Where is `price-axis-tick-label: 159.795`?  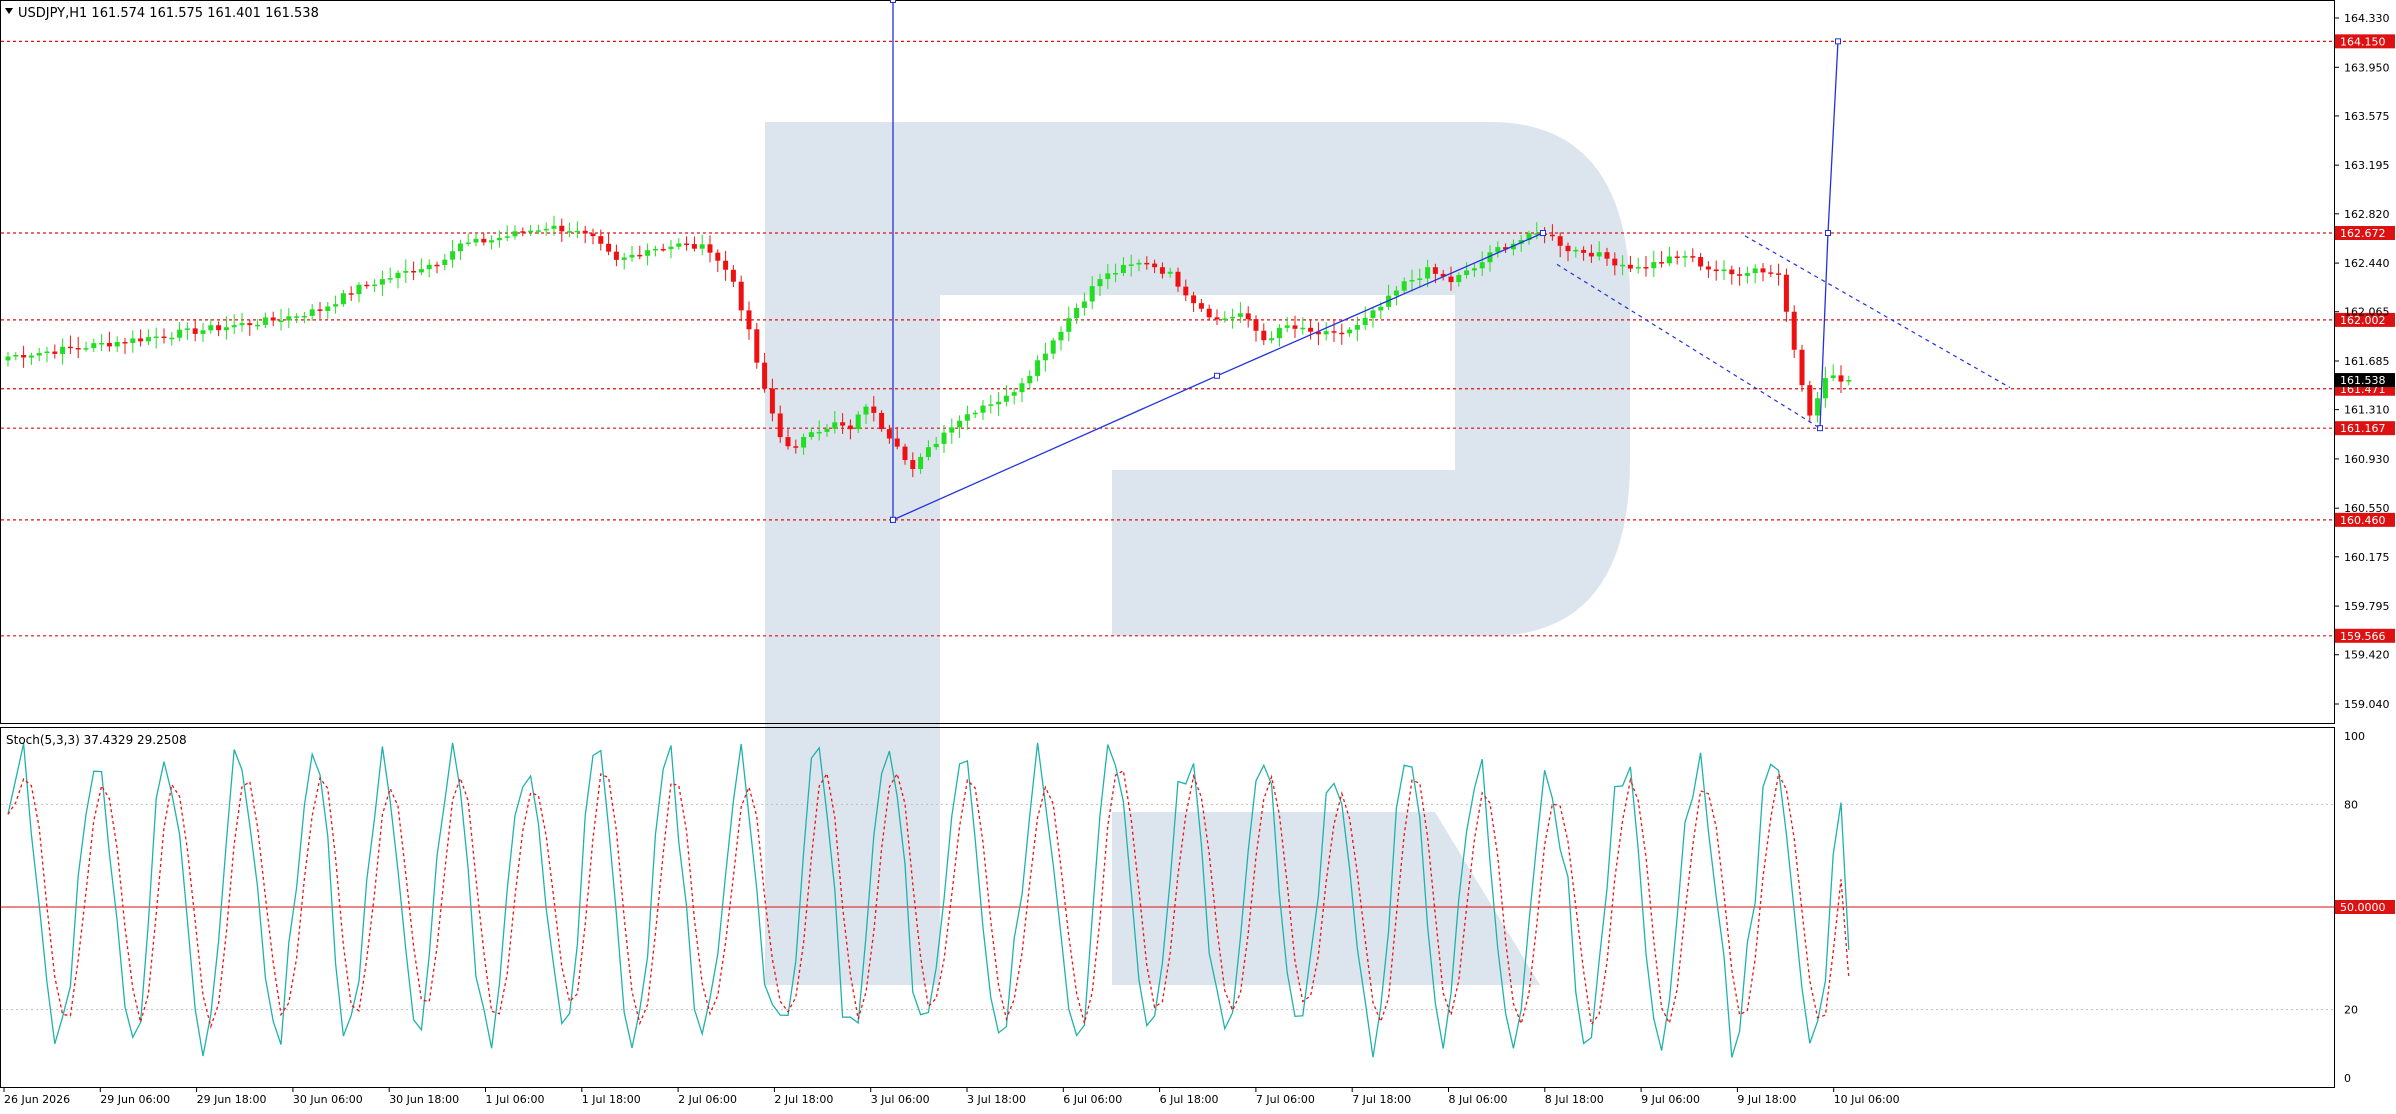
price-axis-tick-label: 159.795 is located at coordinates (2367, 606).